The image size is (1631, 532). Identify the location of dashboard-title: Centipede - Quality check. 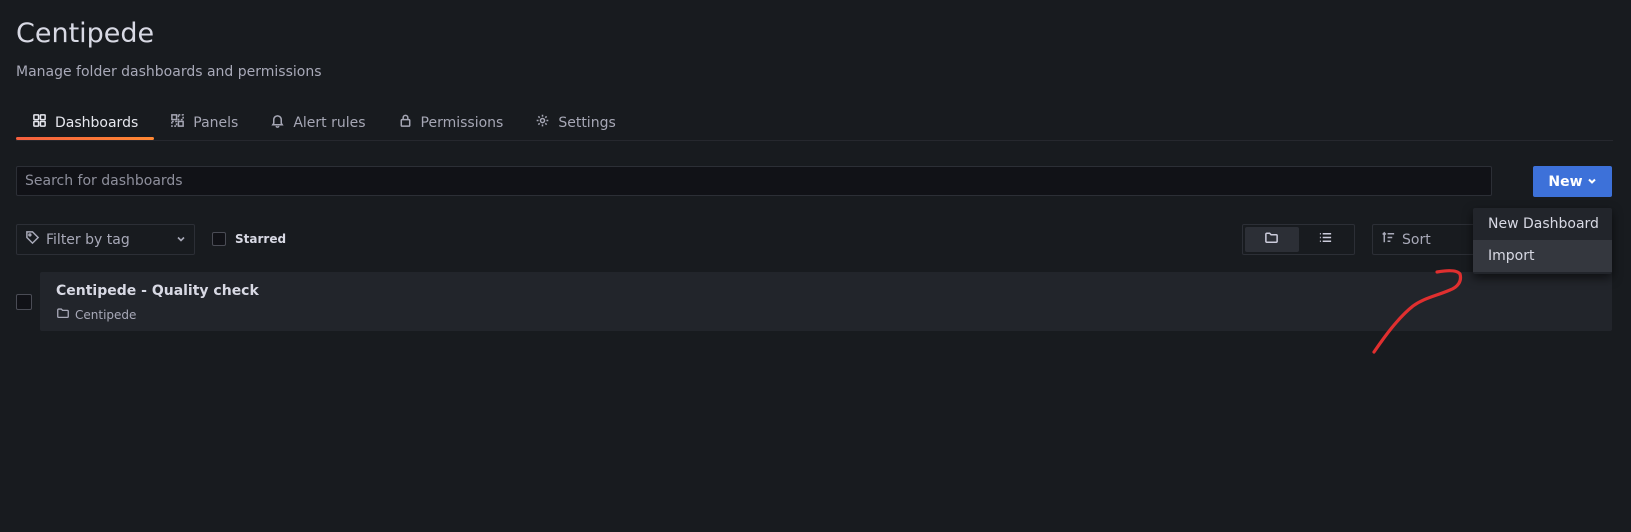
(157, 291).